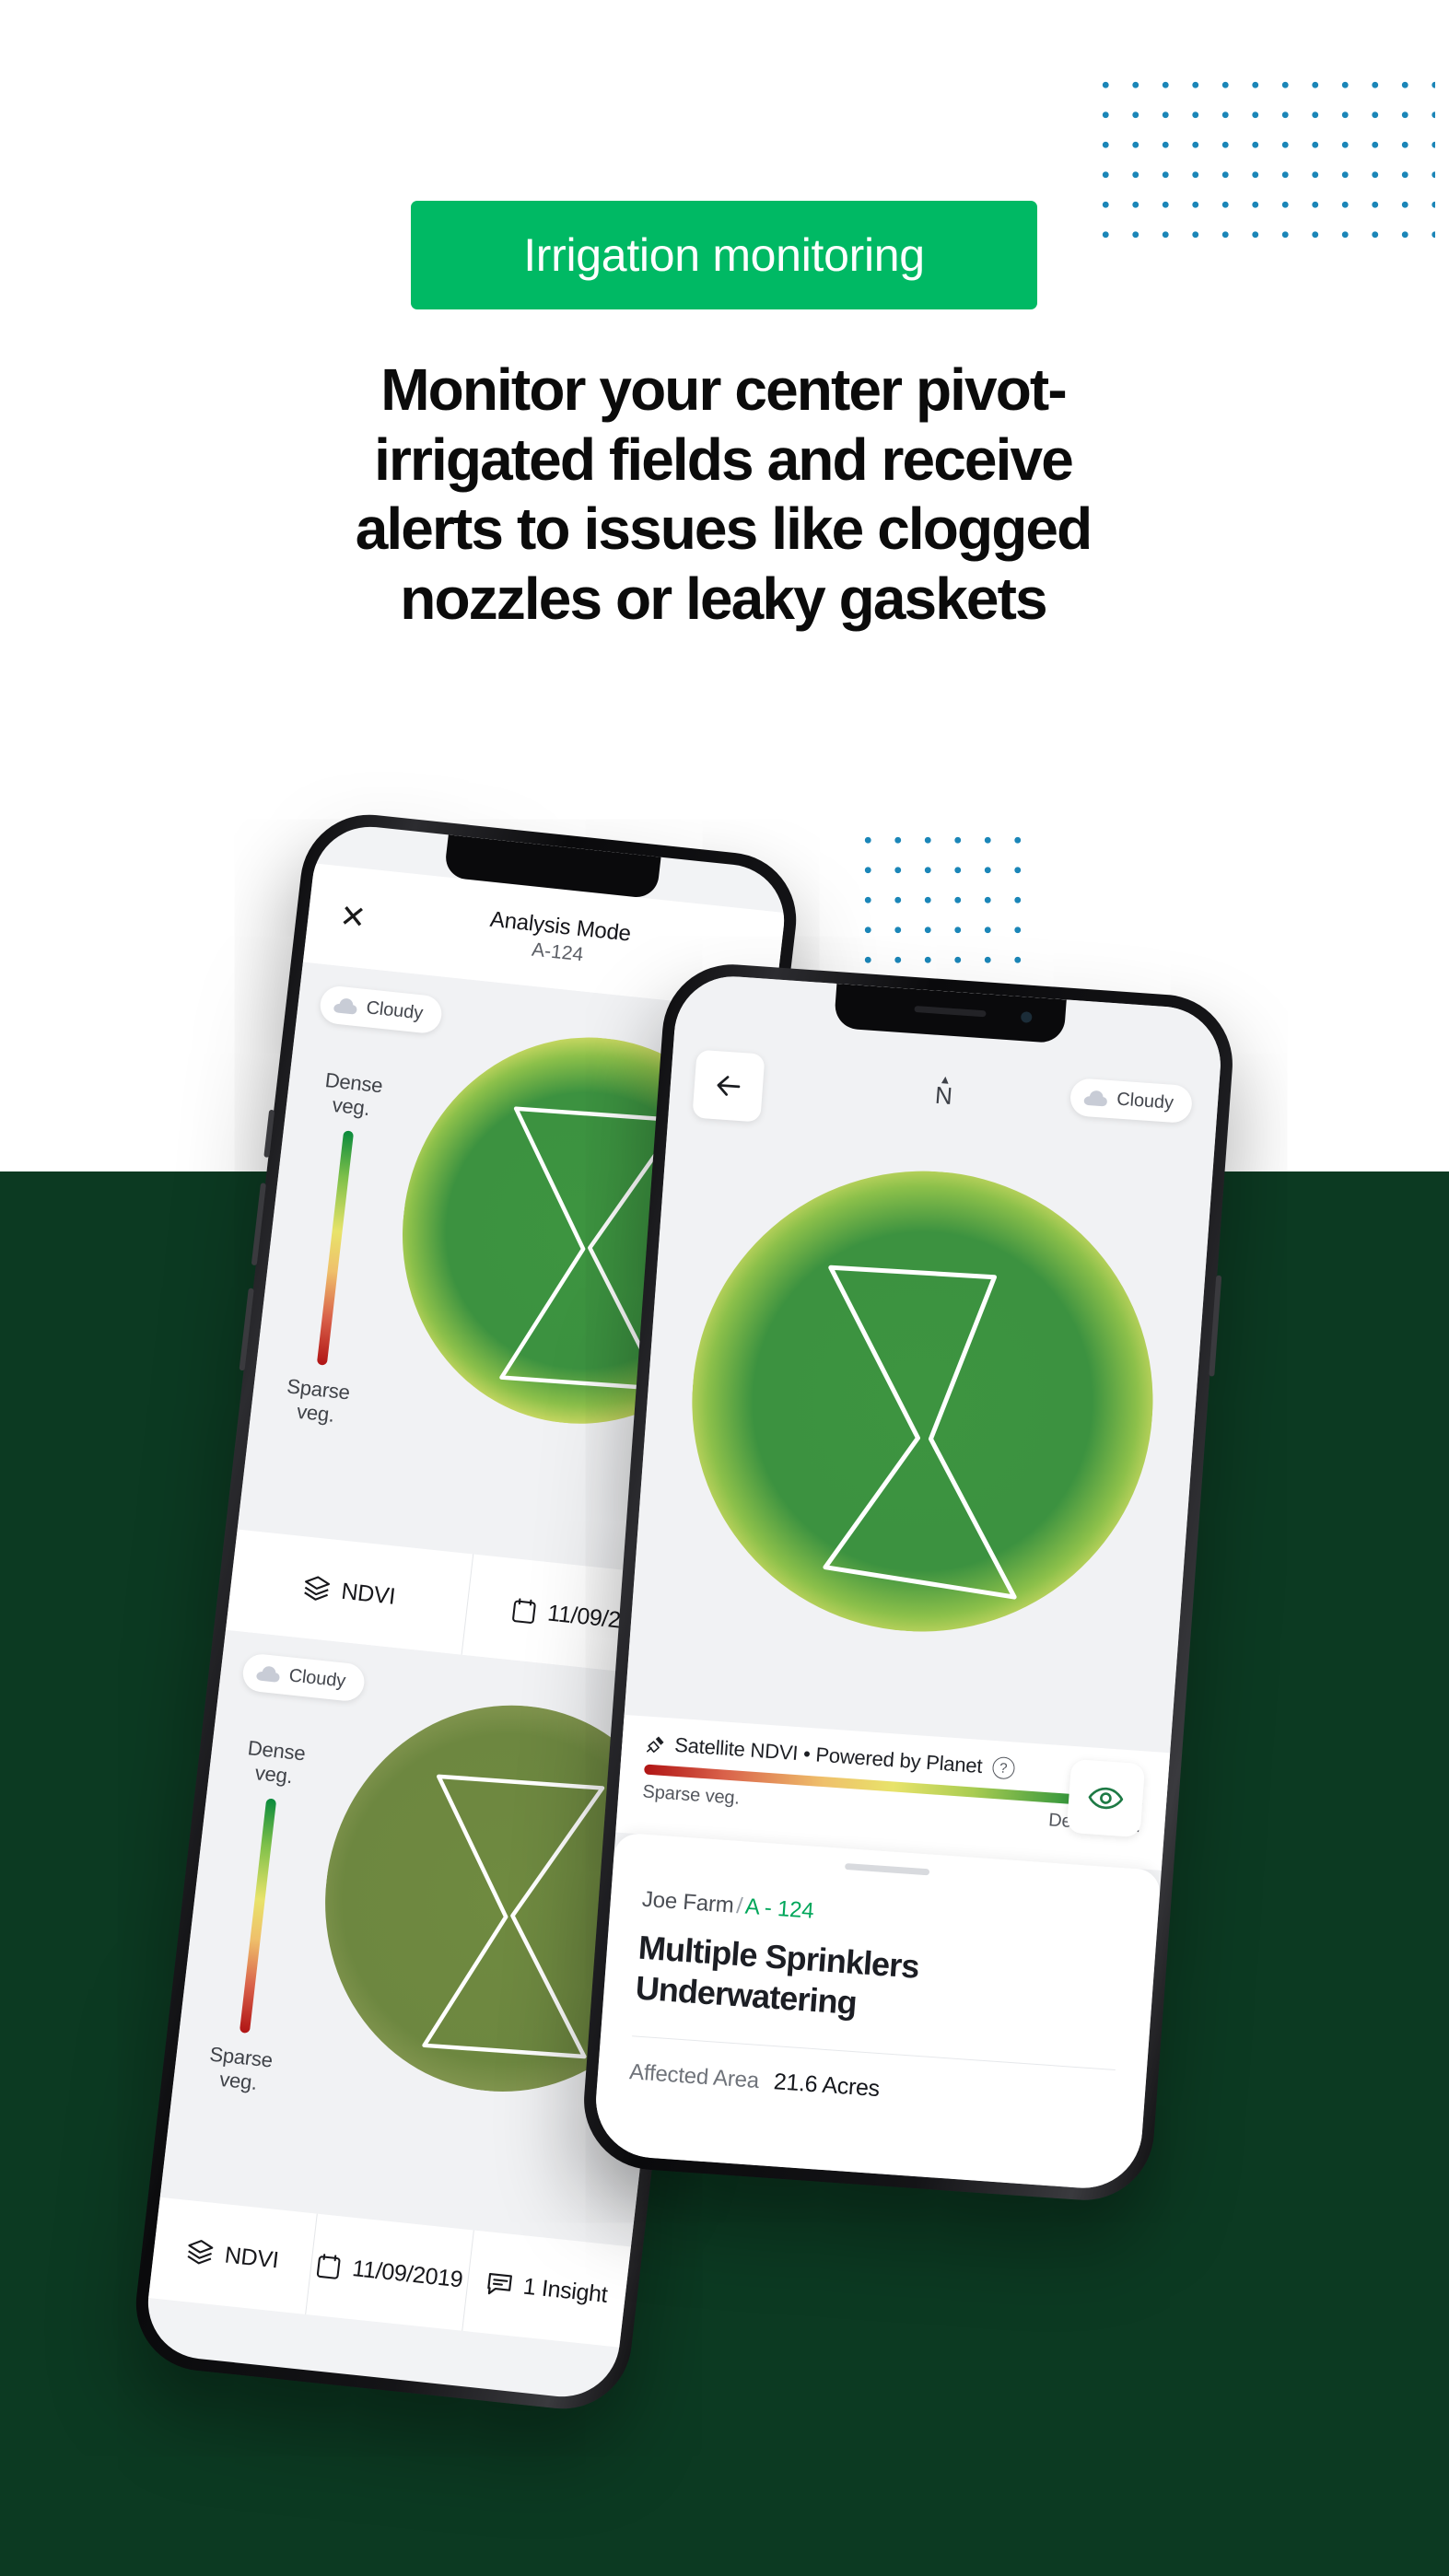 The height and width of the screenshot is (2576, 1449). I want to click on toolbar-label-layer-2: NDVI, so click(251, 2257).